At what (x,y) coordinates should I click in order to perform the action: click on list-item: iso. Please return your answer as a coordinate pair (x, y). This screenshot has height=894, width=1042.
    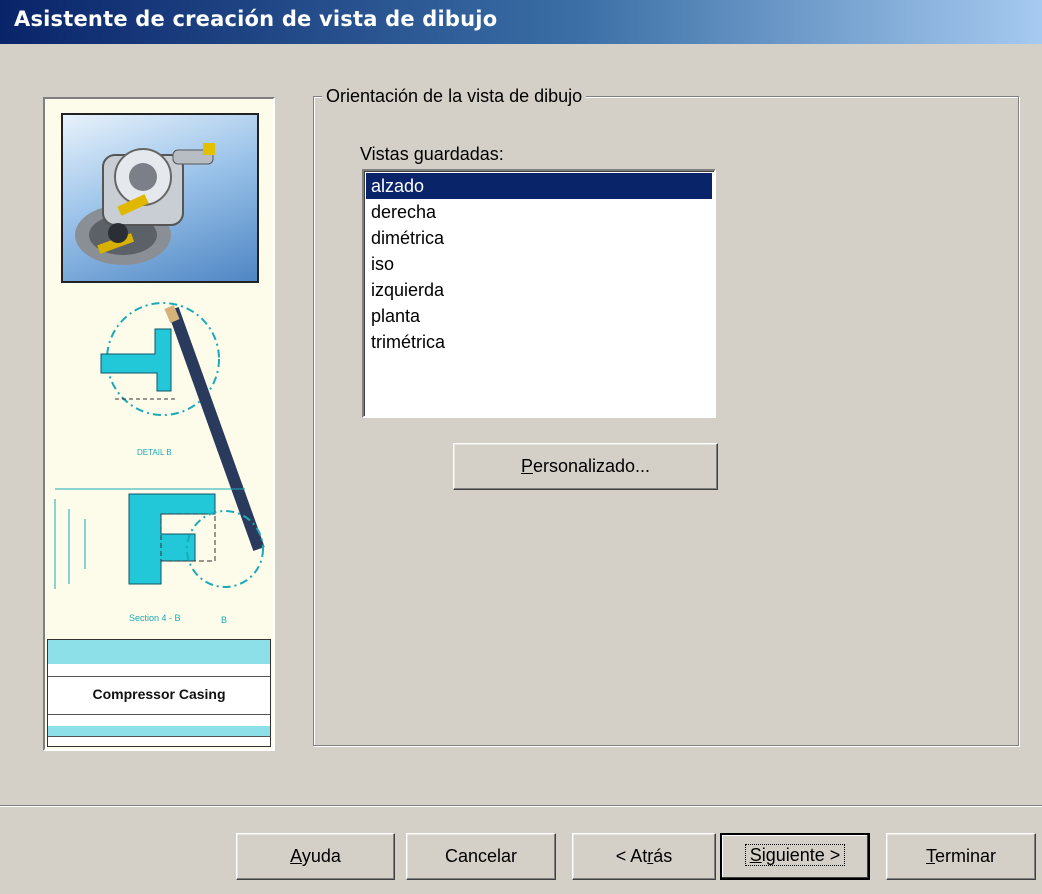
    Looking at the image, I should click on (539, 264).